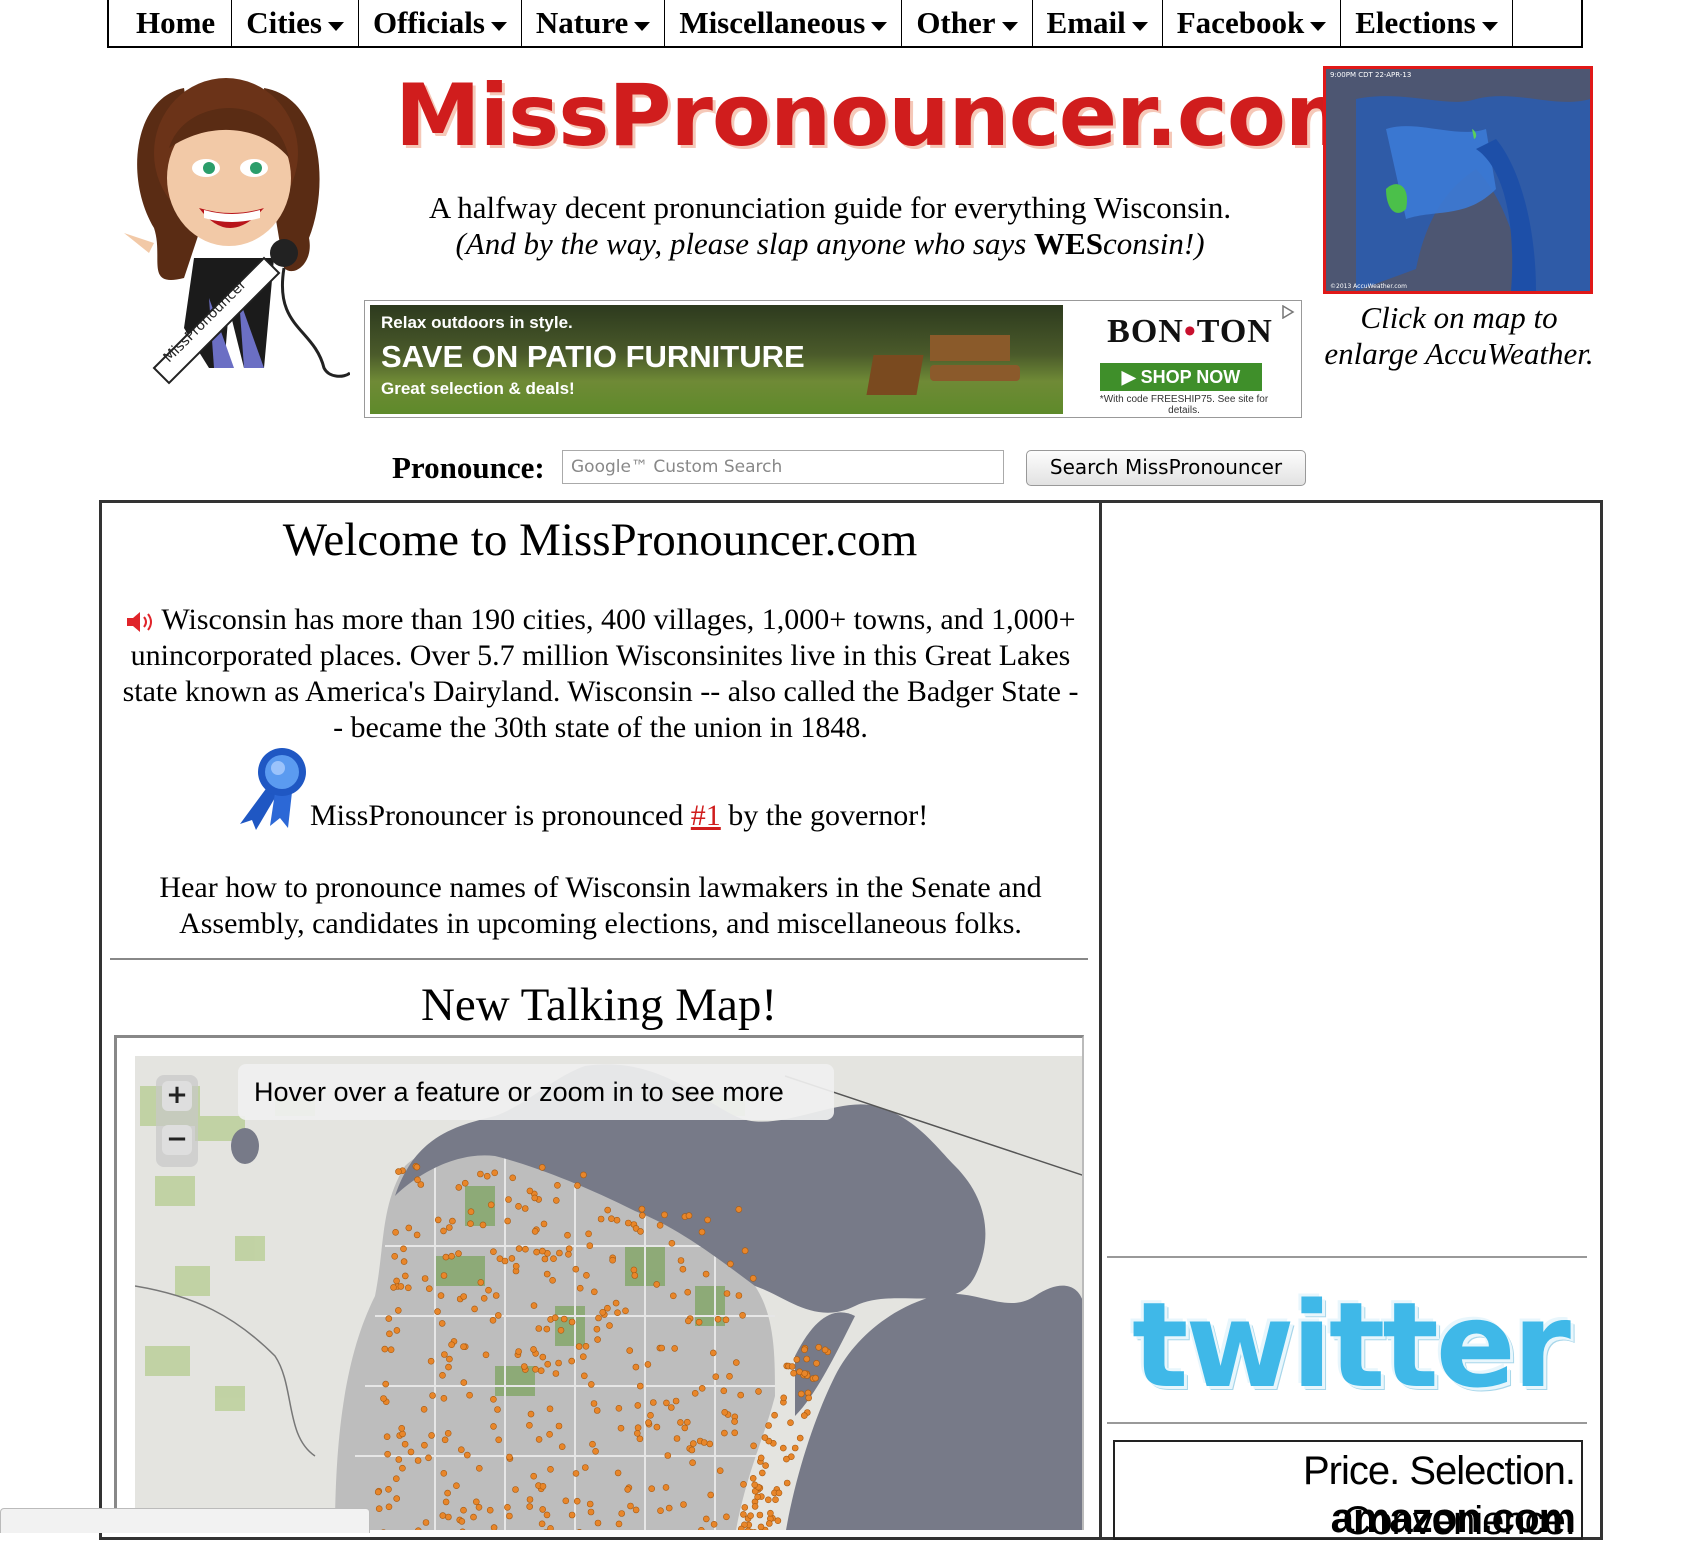 This screenshot has height=1546, width=1702. Describe the element at coordinates (440, 23) in the screenshot. I see `nav-item-officials: Officials` at that location.